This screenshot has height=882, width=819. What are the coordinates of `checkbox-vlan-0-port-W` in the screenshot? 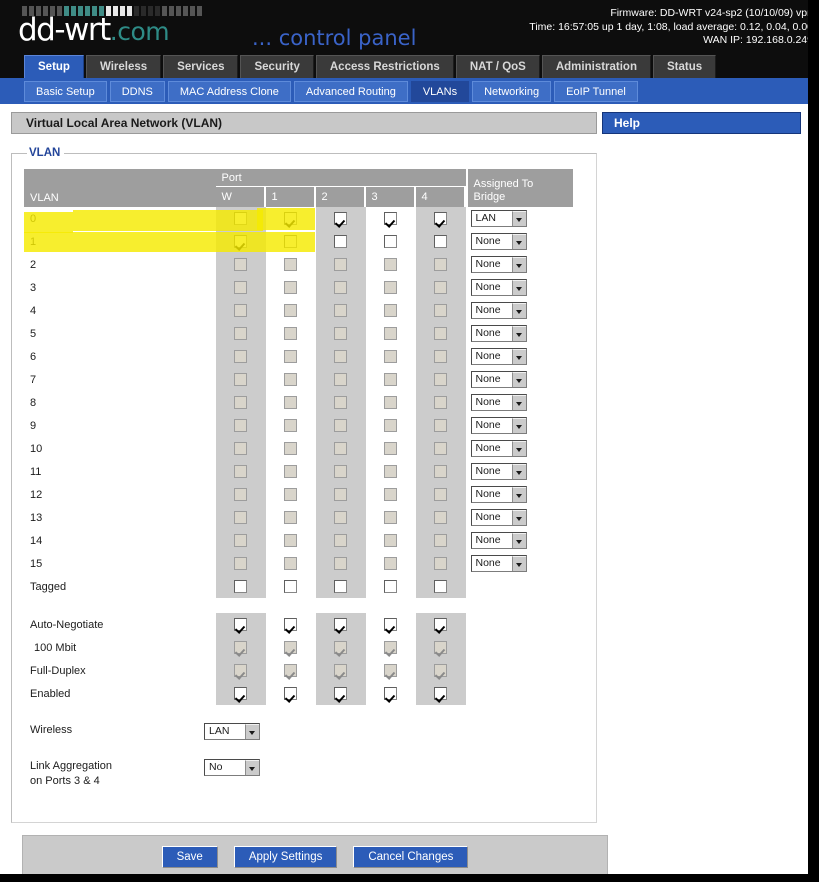 It's located at (240, 218).